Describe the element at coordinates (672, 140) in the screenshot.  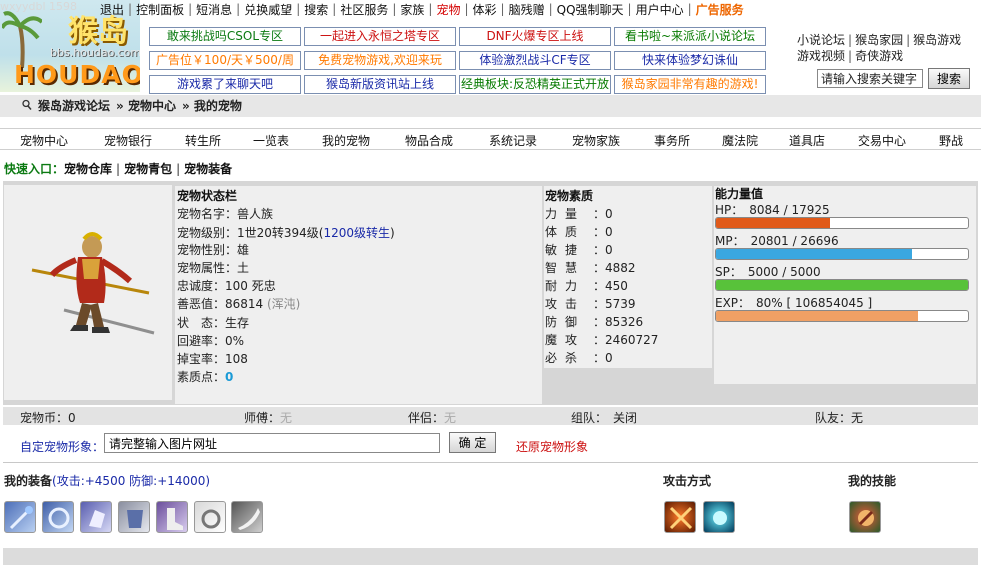
I see `tab-item: 事务所` at that location.